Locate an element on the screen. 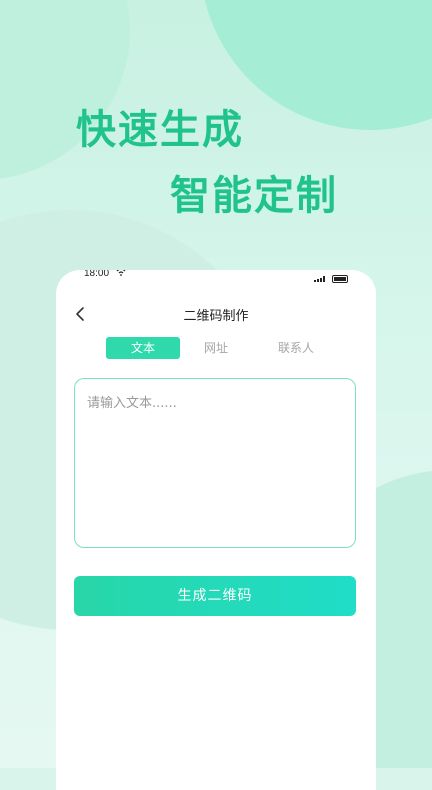 This screenshot has width=432, height=790. status-bar: 18:00 is located at coordinates (216, 279).